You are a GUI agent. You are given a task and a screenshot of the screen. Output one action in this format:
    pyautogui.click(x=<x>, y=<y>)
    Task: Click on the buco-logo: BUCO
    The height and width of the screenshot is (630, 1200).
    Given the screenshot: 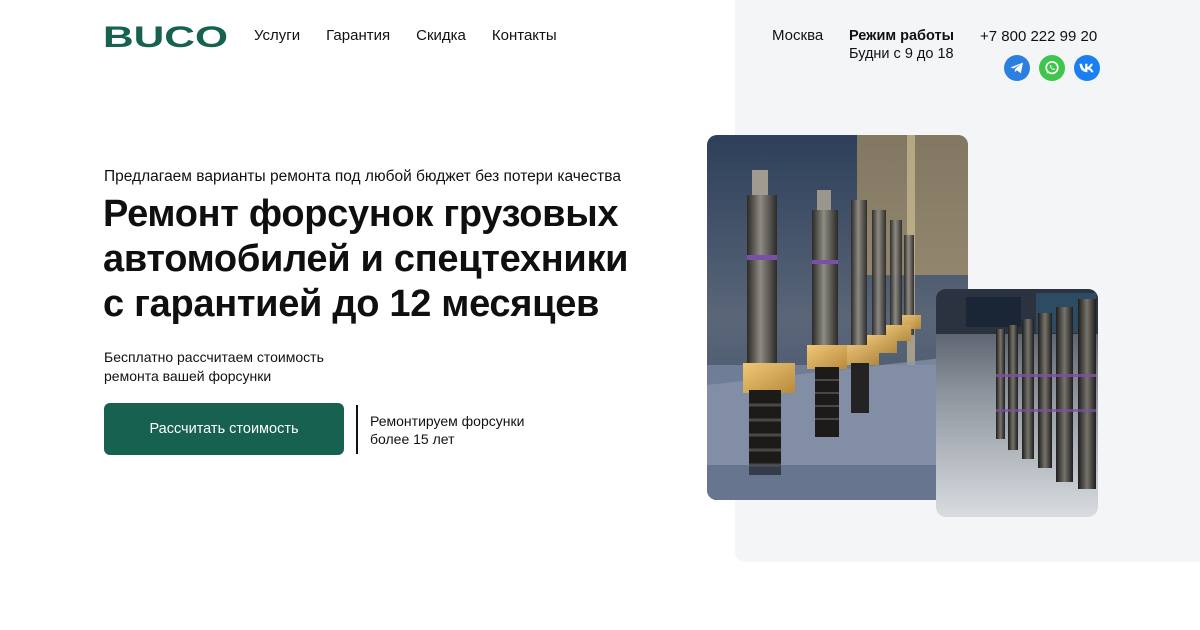 What is the action you would take?
    pyautogui.click(x=166, y=36)
    